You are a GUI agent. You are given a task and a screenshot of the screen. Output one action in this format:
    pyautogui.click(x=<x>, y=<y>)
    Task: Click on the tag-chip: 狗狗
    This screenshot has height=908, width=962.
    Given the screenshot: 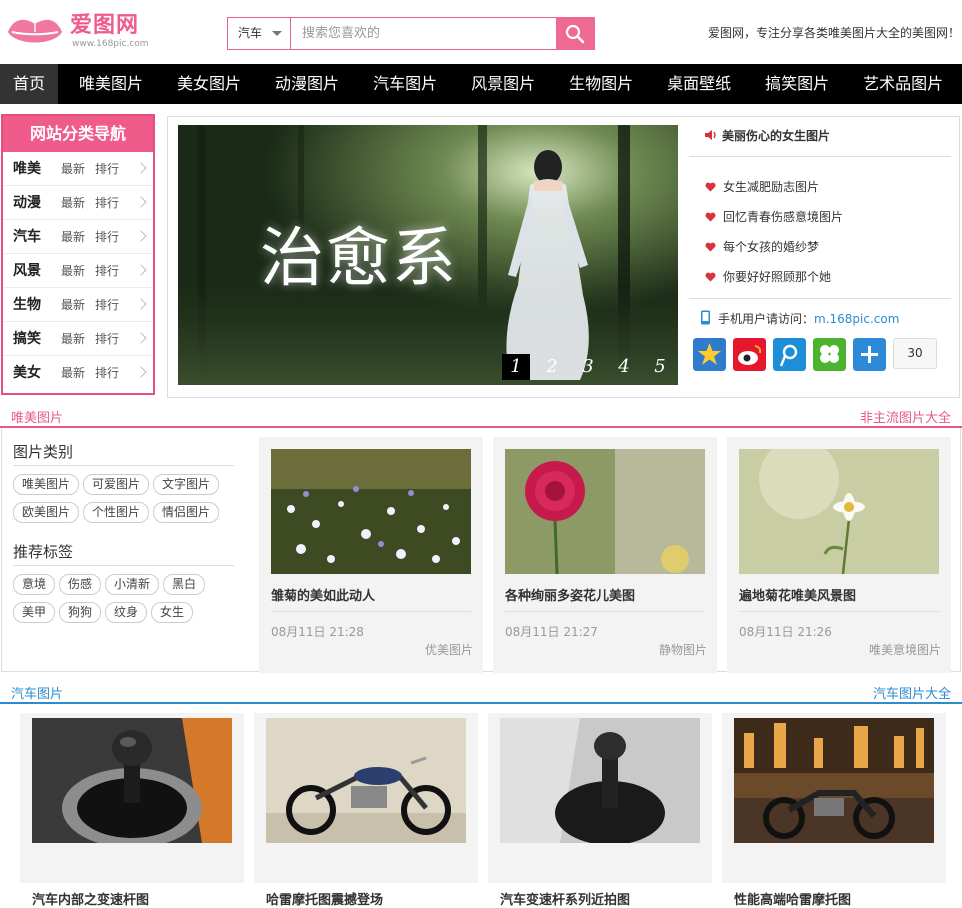 What is the action you would take?
    pyautogui.click(x=80, y=612)
    